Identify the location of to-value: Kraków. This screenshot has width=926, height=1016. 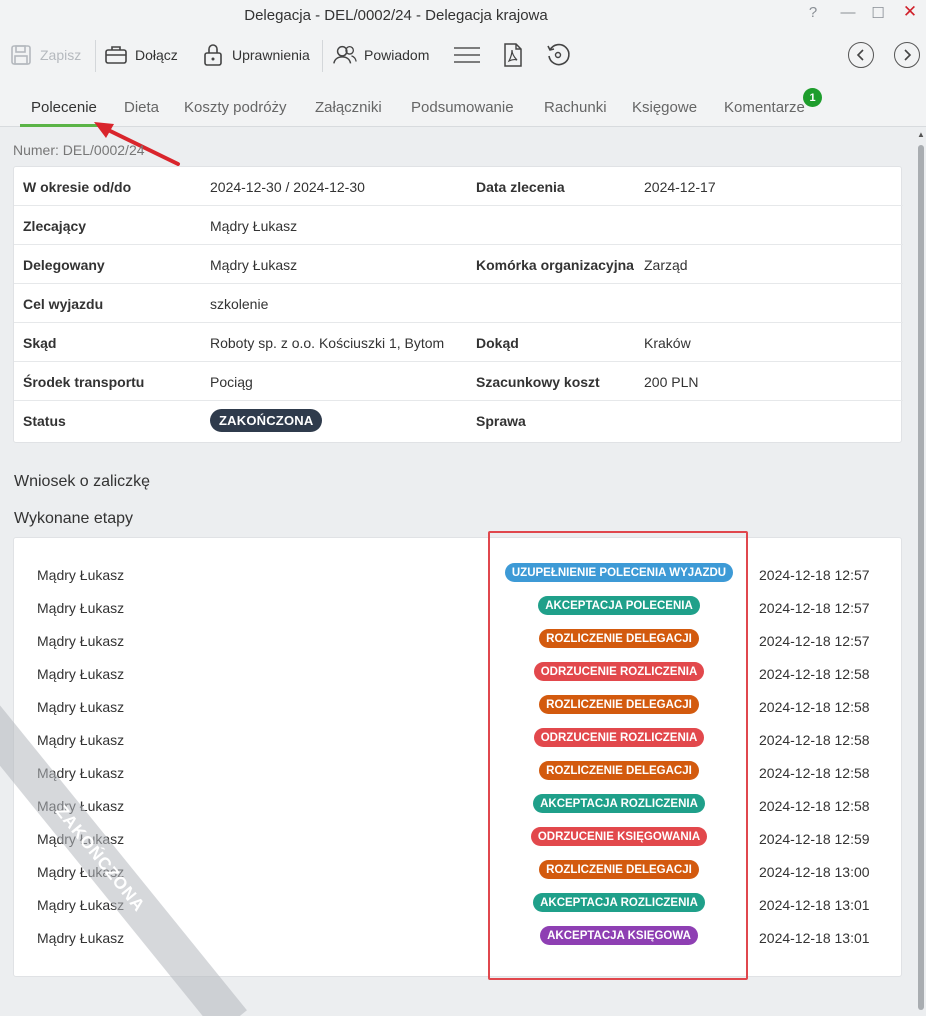
(667, 343).